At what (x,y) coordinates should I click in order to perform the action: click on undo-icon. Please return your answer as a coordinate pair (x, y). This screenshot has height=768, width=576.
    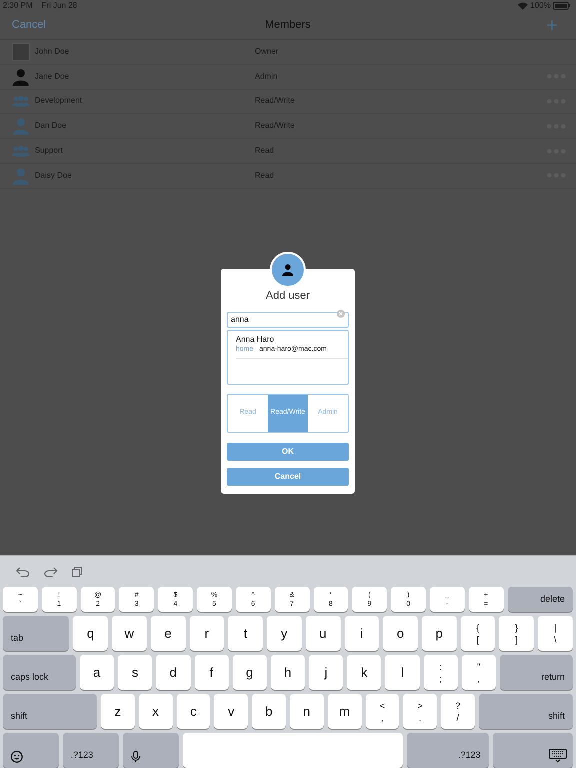
    Looking at the image, I should click on (23, 571).